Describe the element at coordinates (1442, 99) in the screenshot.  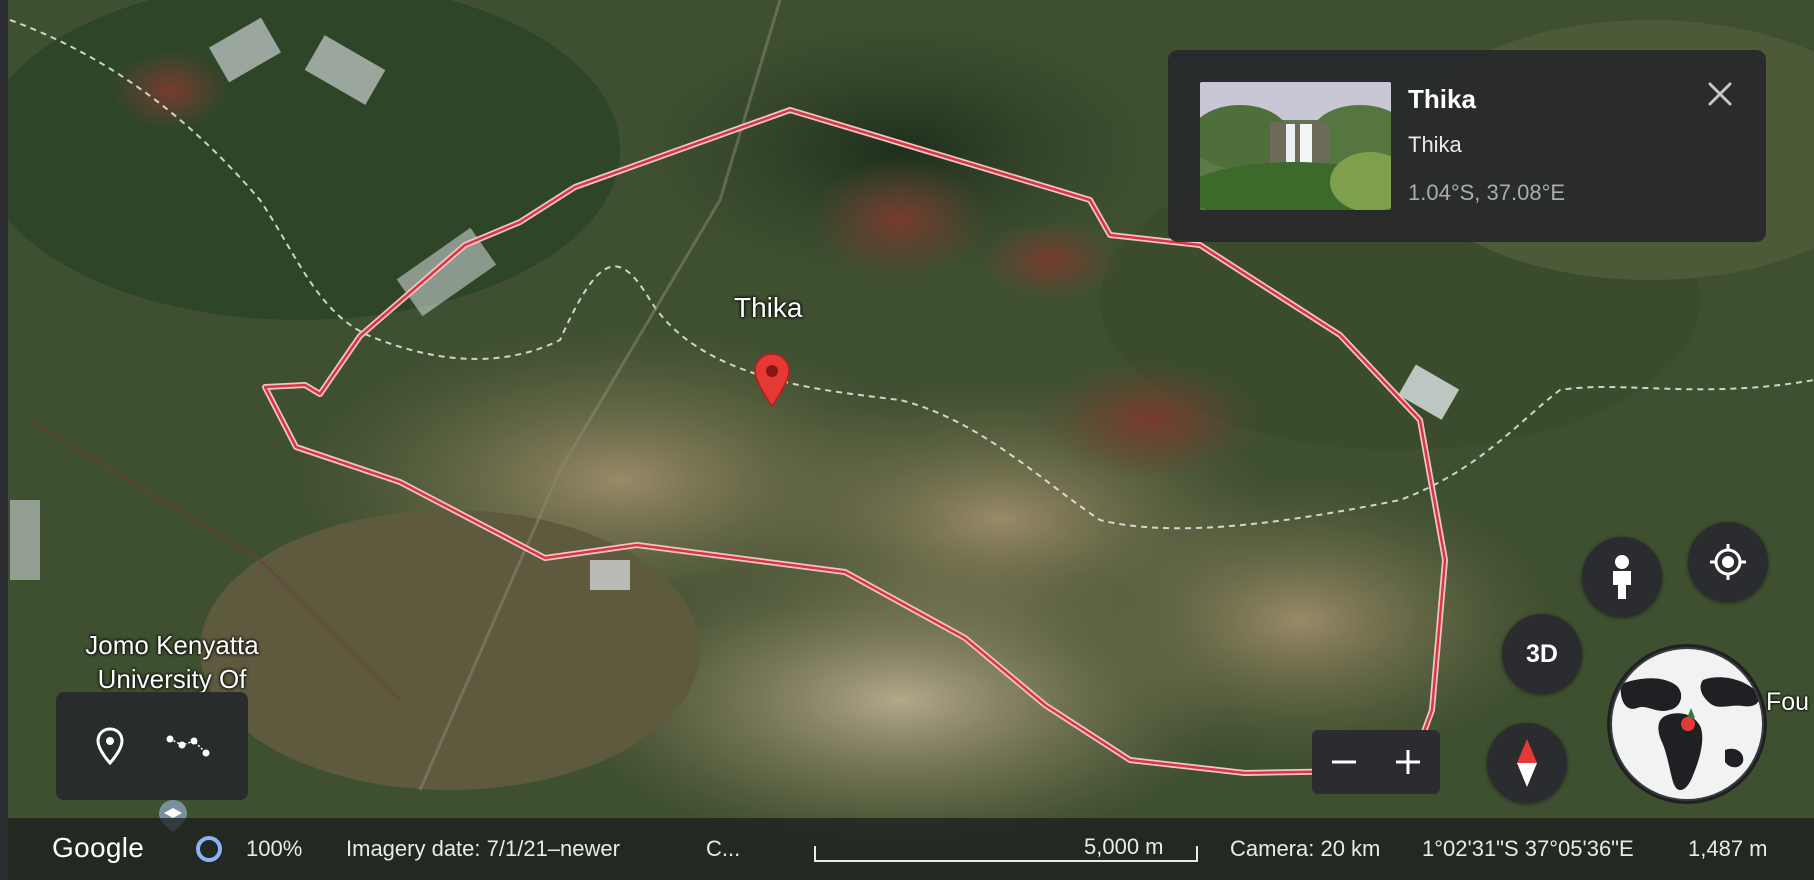
I see `place-title: Thika` at that location.